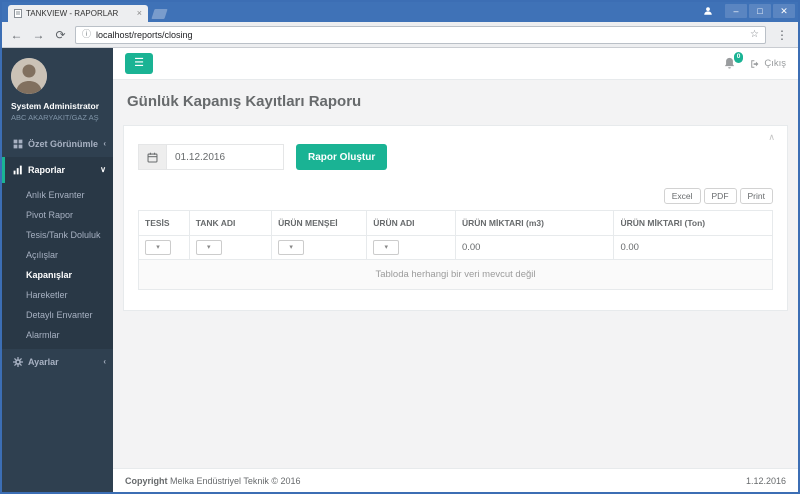  I want to click on footer-date: 1.12.2016, so click(765, 480).